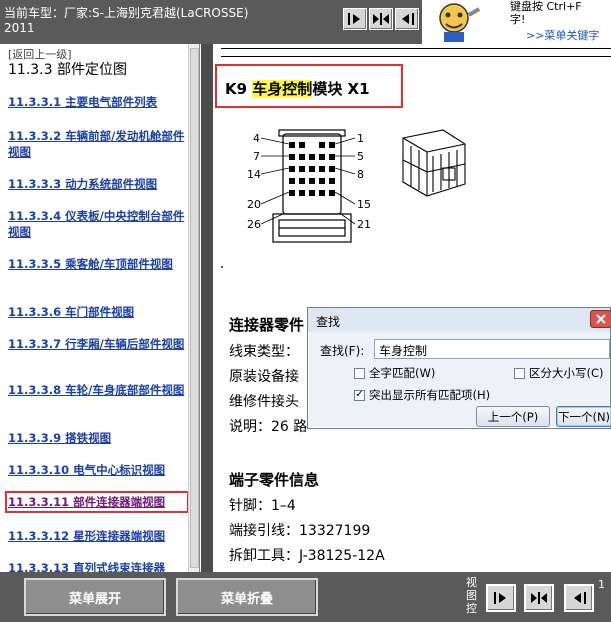 The height and width of the screenshot is (622, 611). I want to click on pin-label: 14, so click(254, 174).